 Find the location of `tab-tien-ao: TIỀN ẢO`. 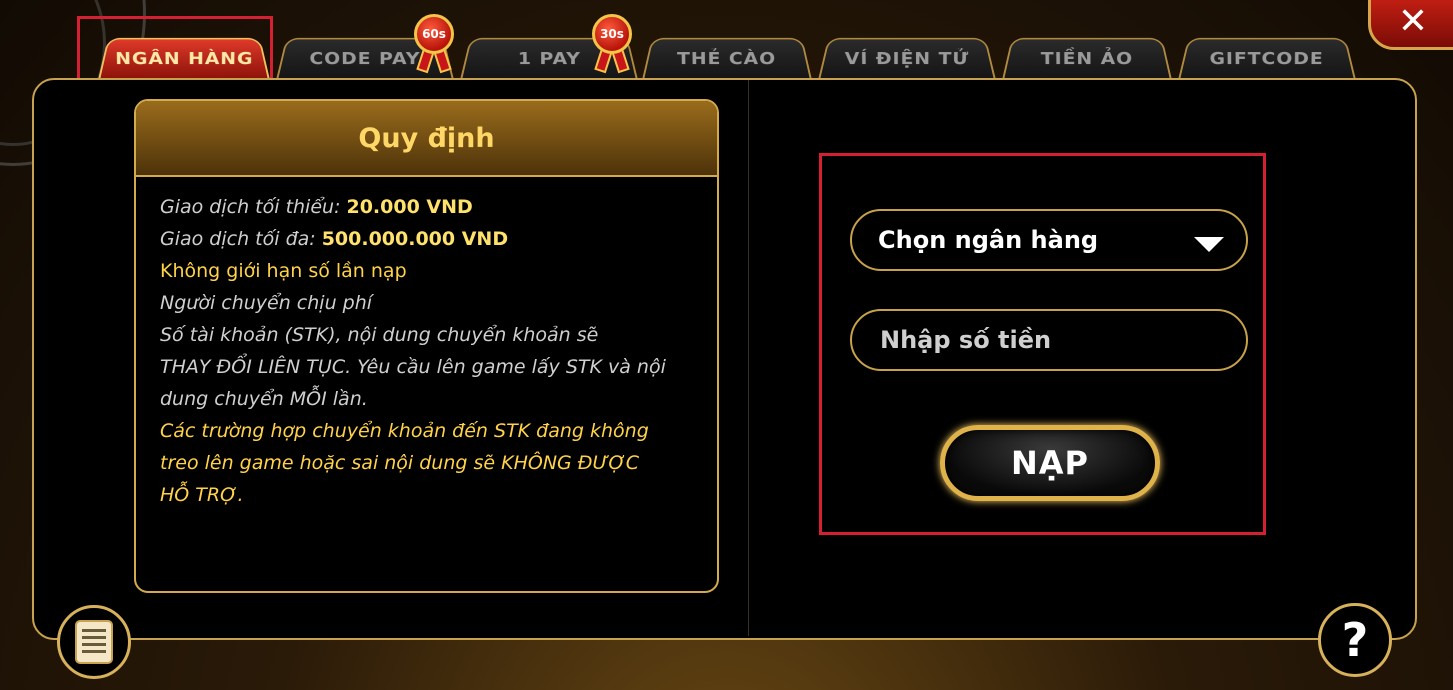

tab-tien-ao: TIỀN ẢO is located at coordinates (1087, 58).